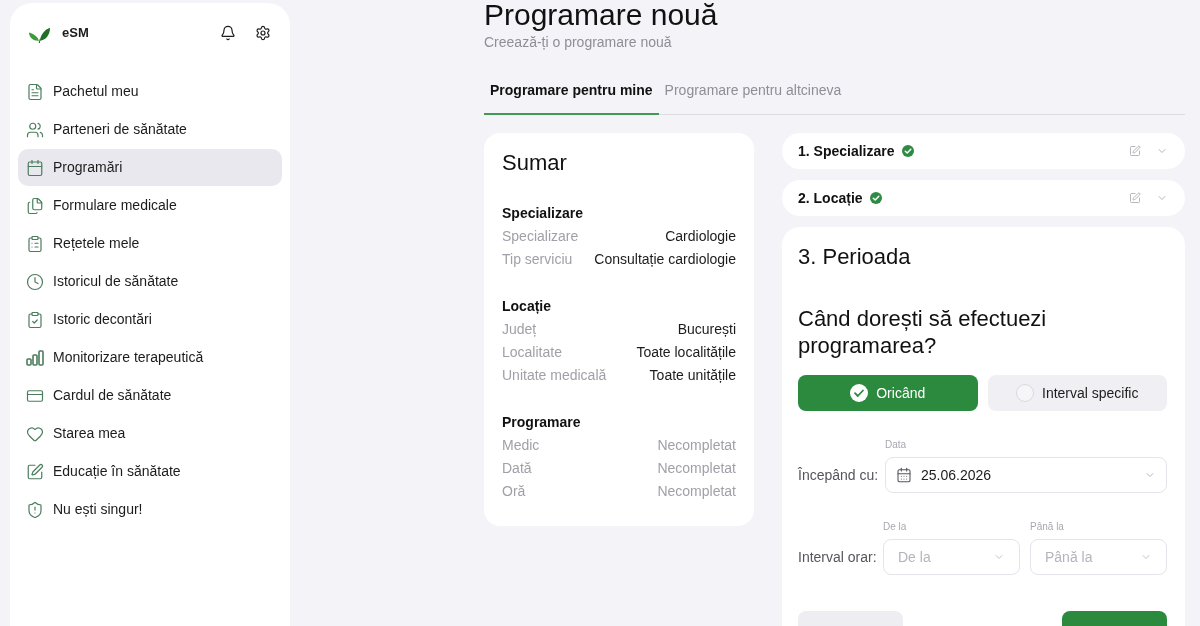 The width and height of the screenshot is (1200, 626). I want to click on summary-label: Tip serviciu, so click(537, 259).